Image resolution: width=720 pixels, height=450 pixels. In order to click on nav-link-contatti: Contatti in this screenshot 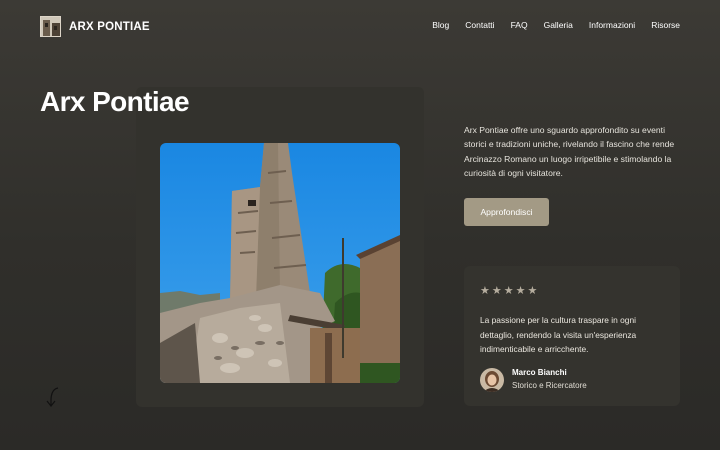, I will do `click(479, 25)`.